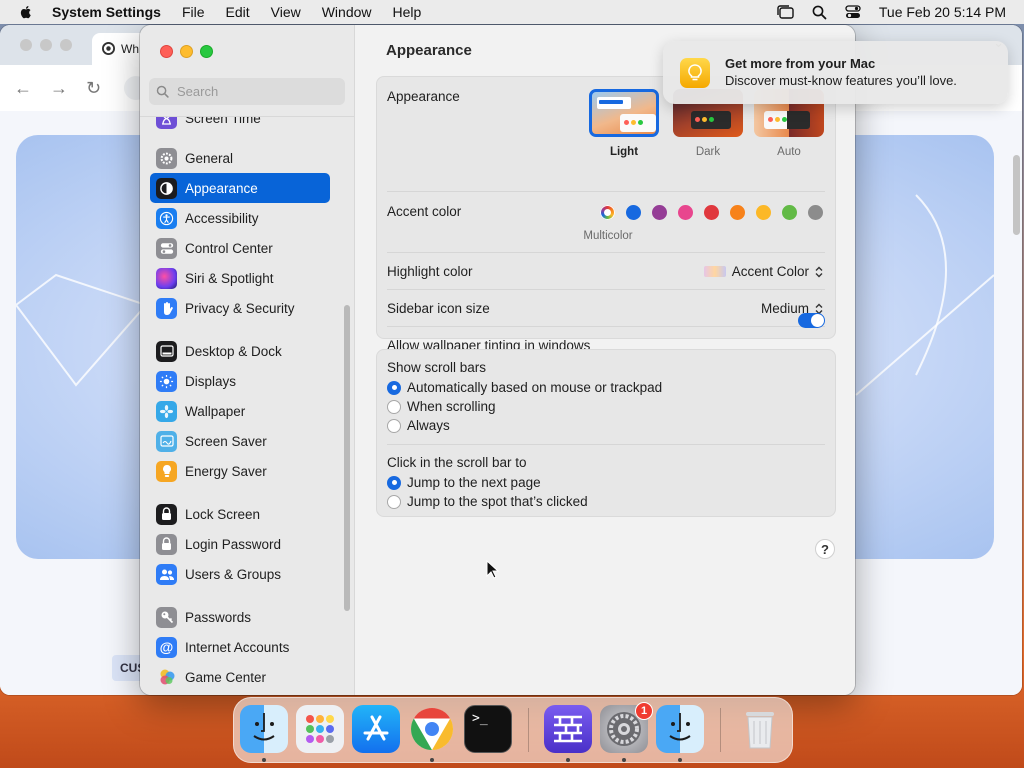 Image resolution: width=1024 pixels, height=768 pixels. What do you see at coordinates (800, 63) in the screenshot?
I see `notification-title: Get more from your Mac` at bounding box center [800, 63].